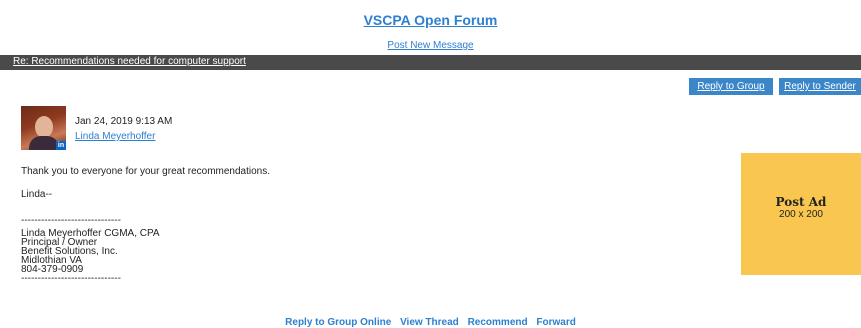 This screenshot has height=328, width=861. What do you see at coordinates (731, 86) in the screenshot?
I see `reply-to-group-button: Reply to Group` at bounding box center [731, 86].